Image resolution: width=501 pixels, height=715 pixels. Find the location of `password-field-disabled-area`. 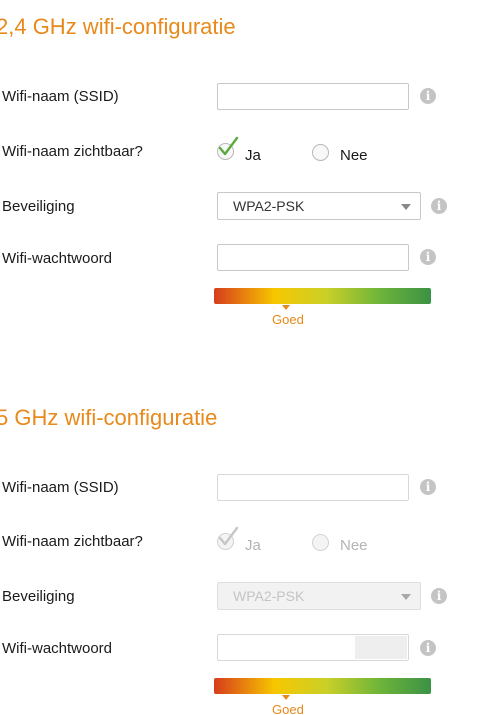

password-field-disabled-area is located at coordinates (381, 647).